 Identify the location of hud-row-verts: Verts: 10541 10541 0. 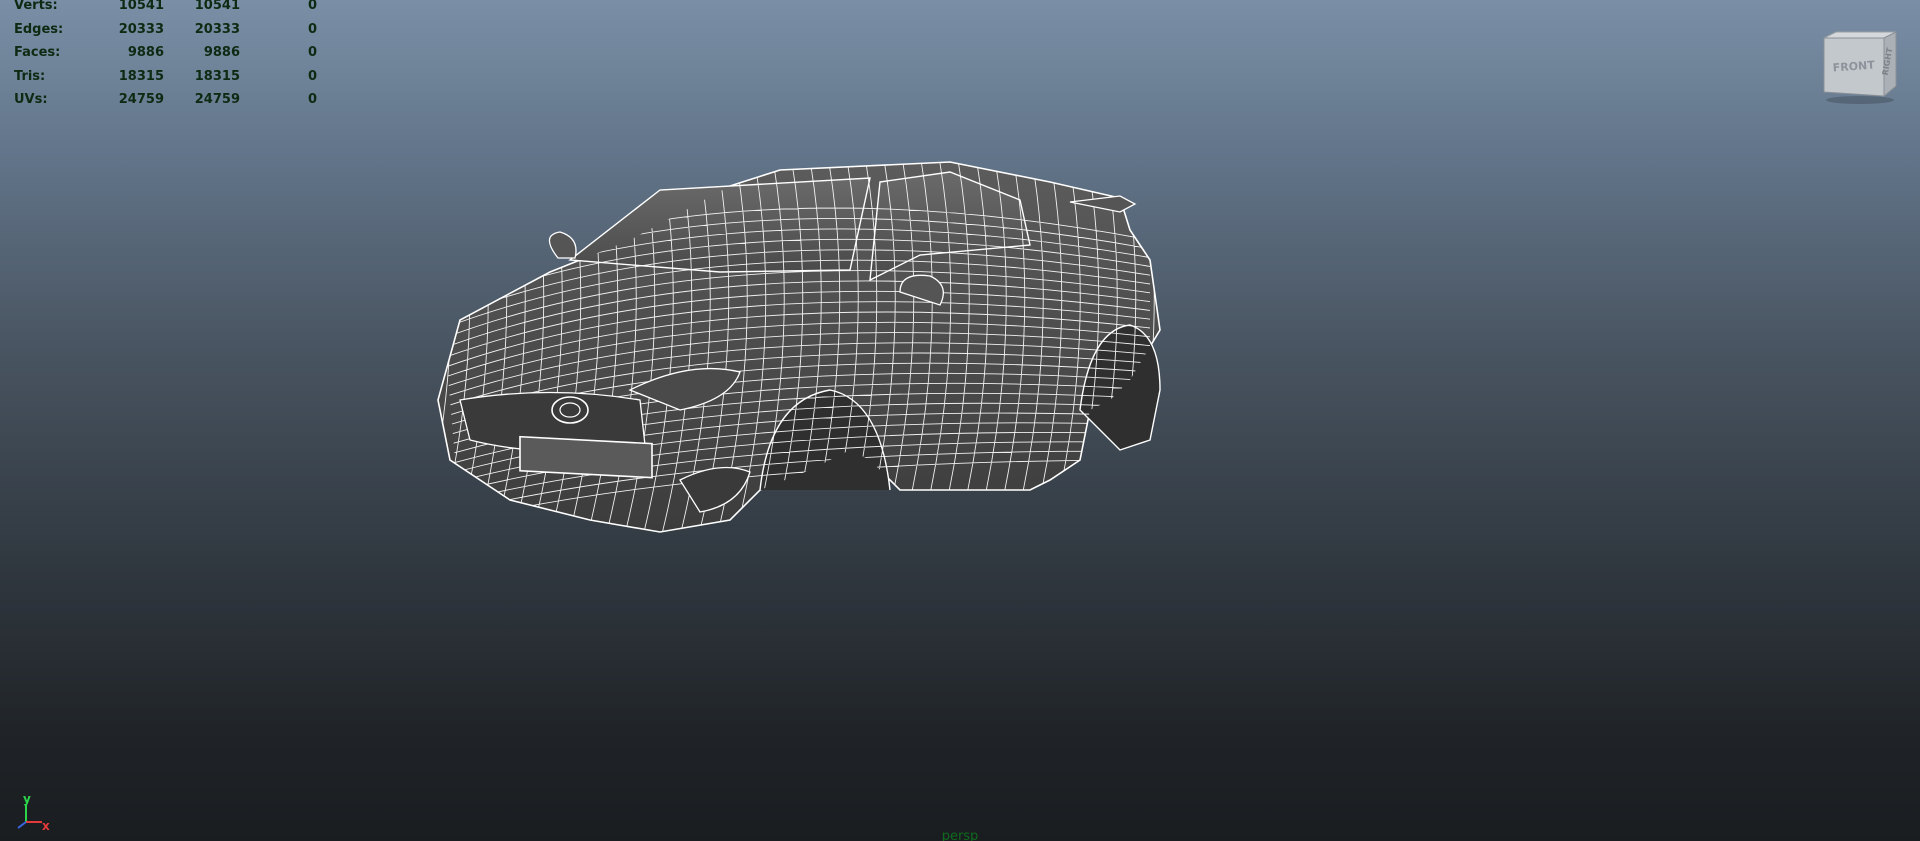
(165, 9).